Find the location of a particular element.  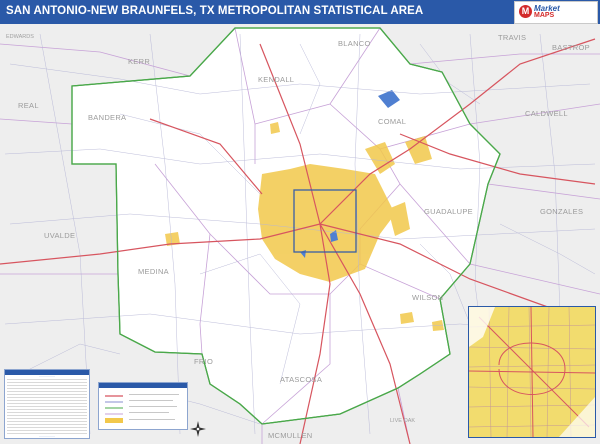

compass-rose-icon is located at coordinates (198, 429).